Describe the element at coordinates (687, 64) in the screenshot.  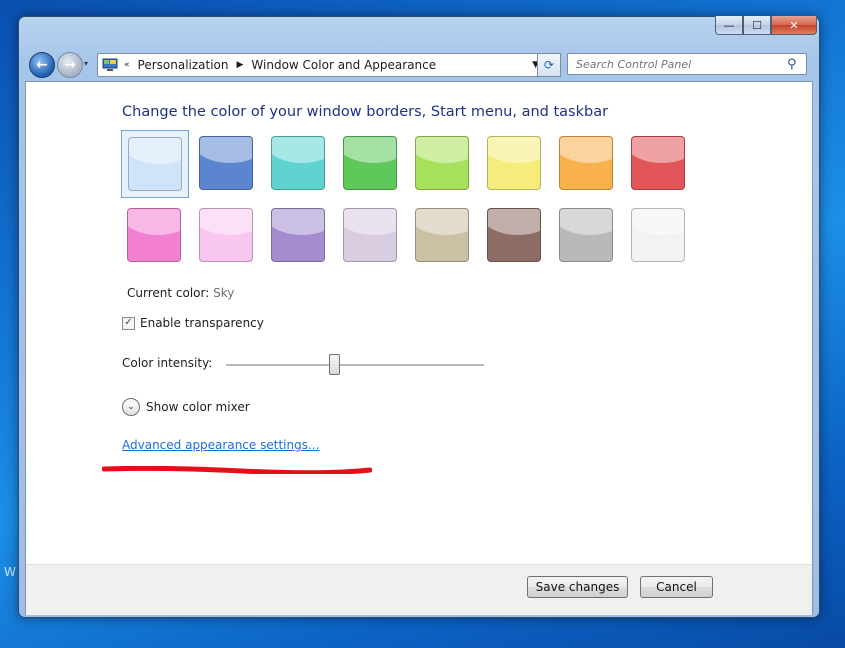
I see `search-input` at that location.